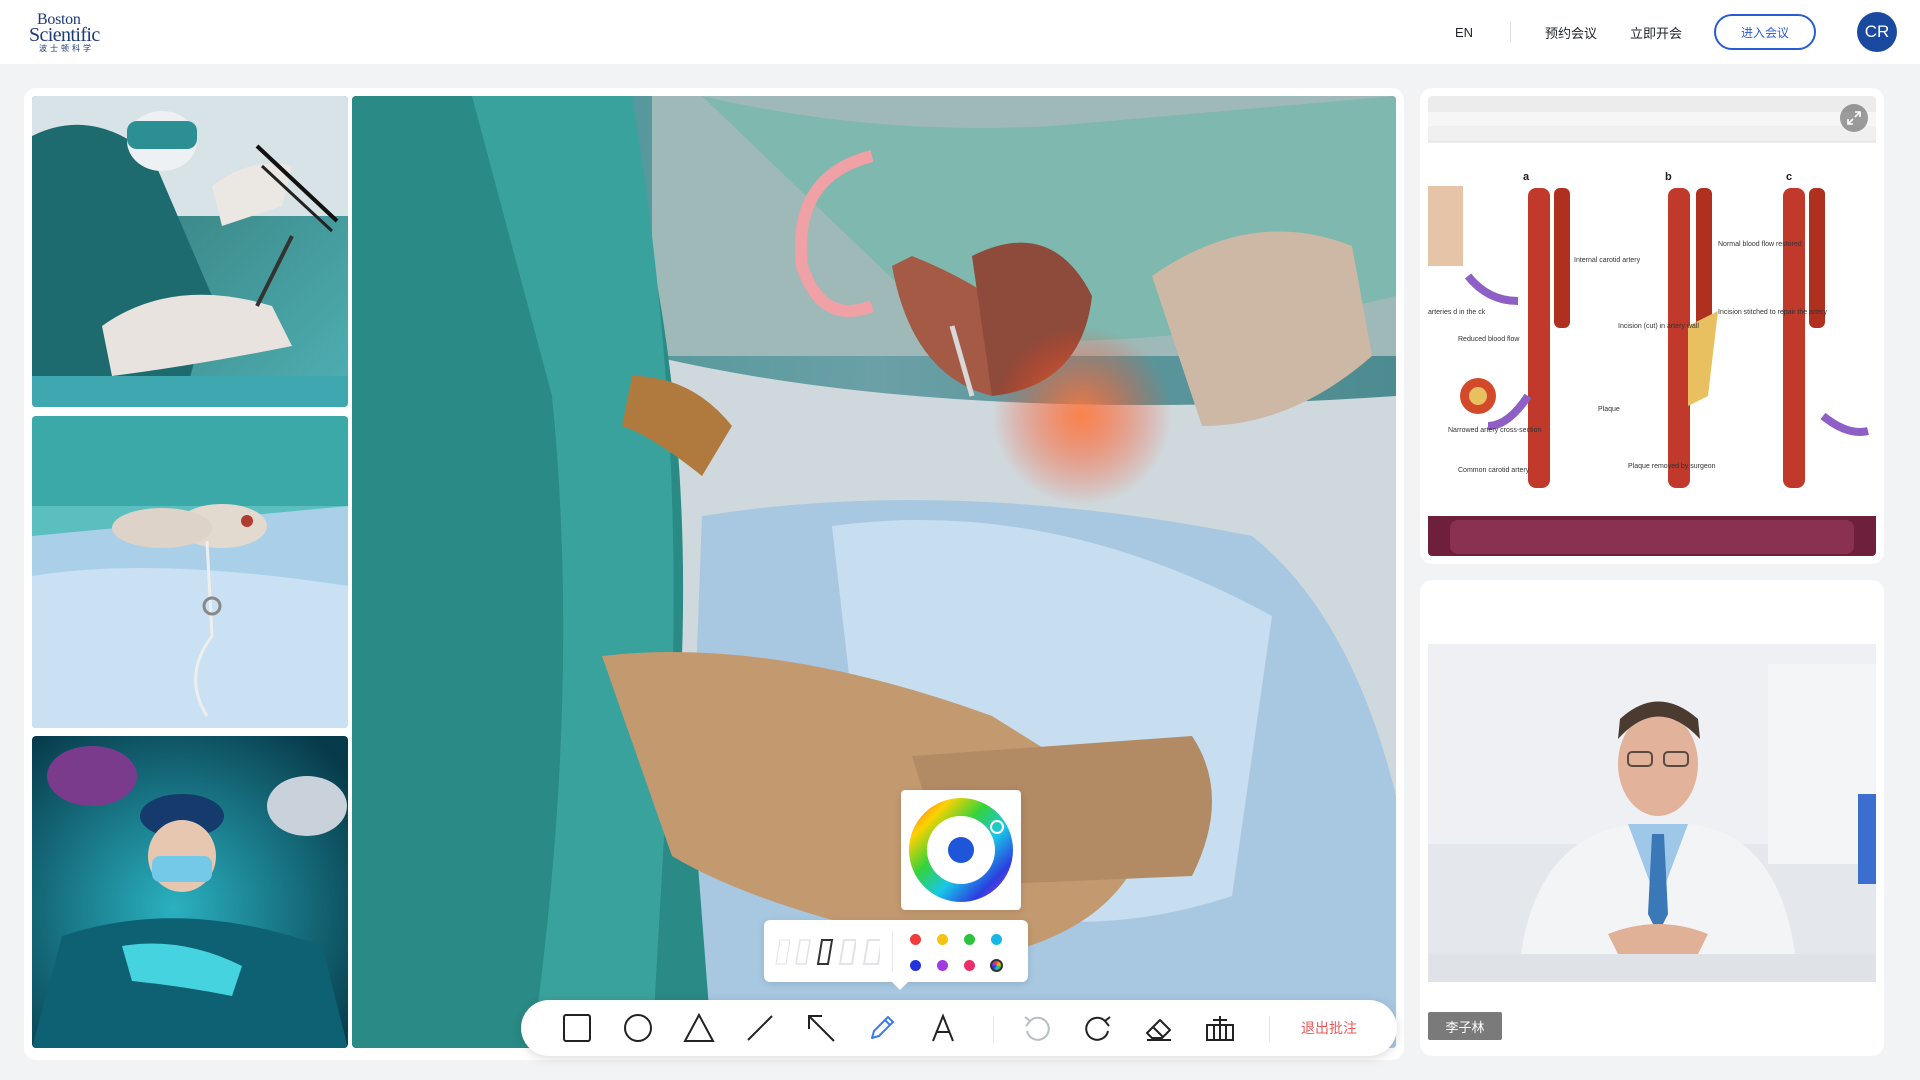  Describe the element at coordinates (969, 965) in the screenshot. I see `swatch-pink` at that location.